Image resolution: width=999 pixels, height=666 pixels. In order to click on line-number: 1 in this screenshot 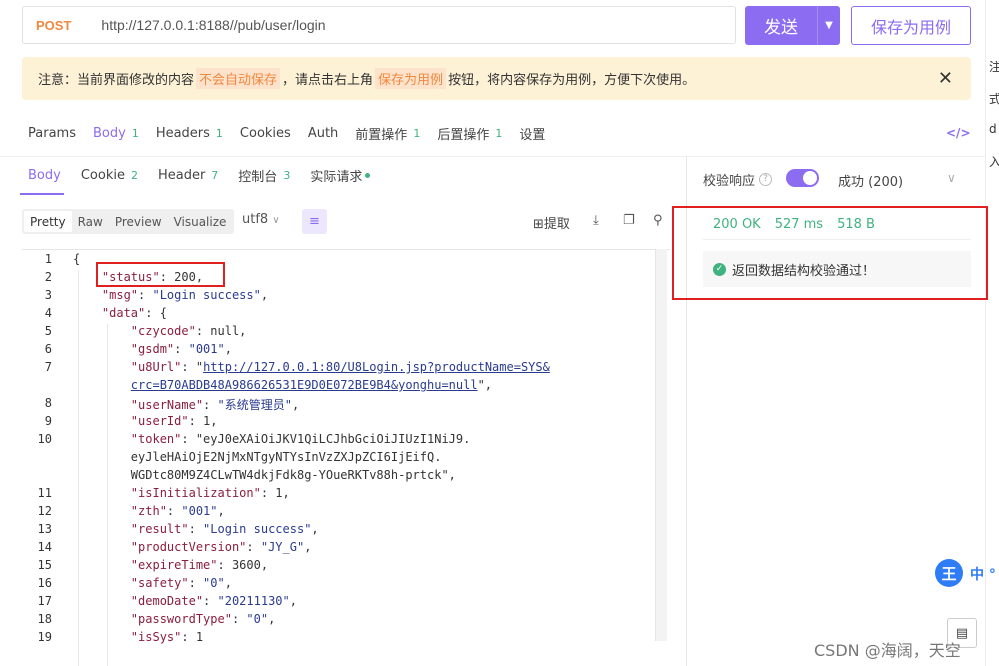, I will do `click(48, 259)`.